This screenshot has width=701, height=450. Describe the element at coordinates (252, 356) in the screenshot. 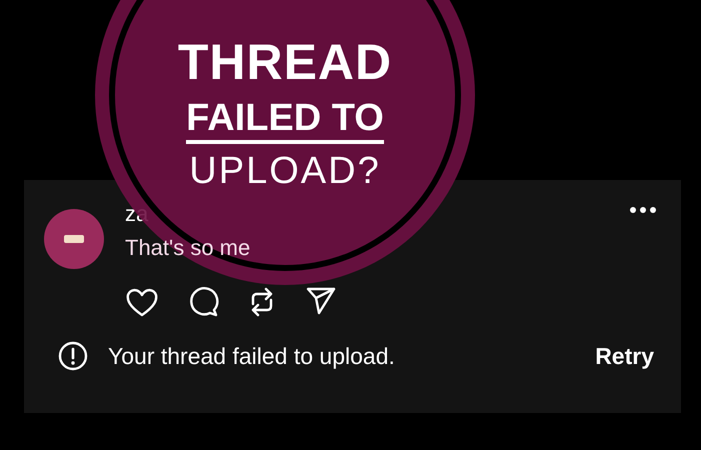

I see `error-message: Your thread failed to upload.` at that location.